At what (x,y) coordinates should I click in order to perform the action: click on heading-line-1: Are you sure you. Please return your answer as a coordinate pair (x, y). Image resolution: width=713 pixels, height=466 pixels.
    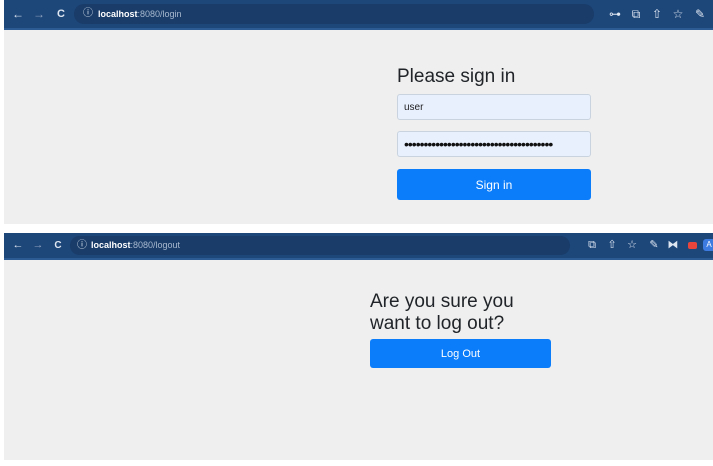
    Looking at the image, I should click on (442, 301).